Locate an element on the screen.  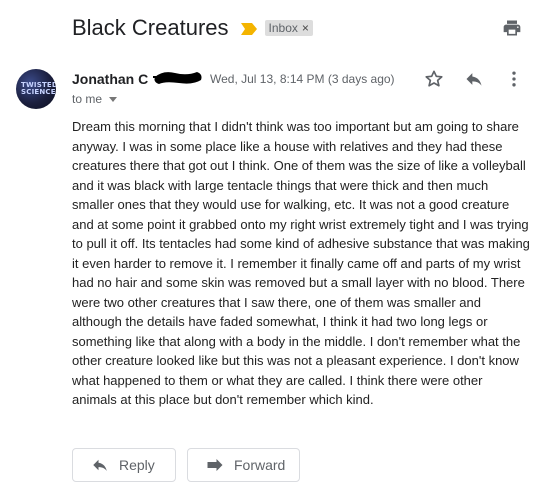
more-vert-icon is located at coordinates (514, 79).